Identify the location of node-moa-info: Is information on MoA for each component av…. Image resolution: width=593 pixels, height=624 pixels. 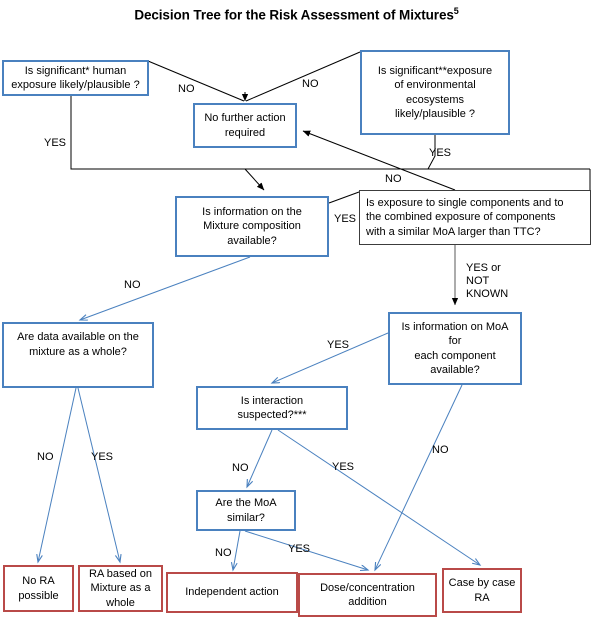
(455, 348).